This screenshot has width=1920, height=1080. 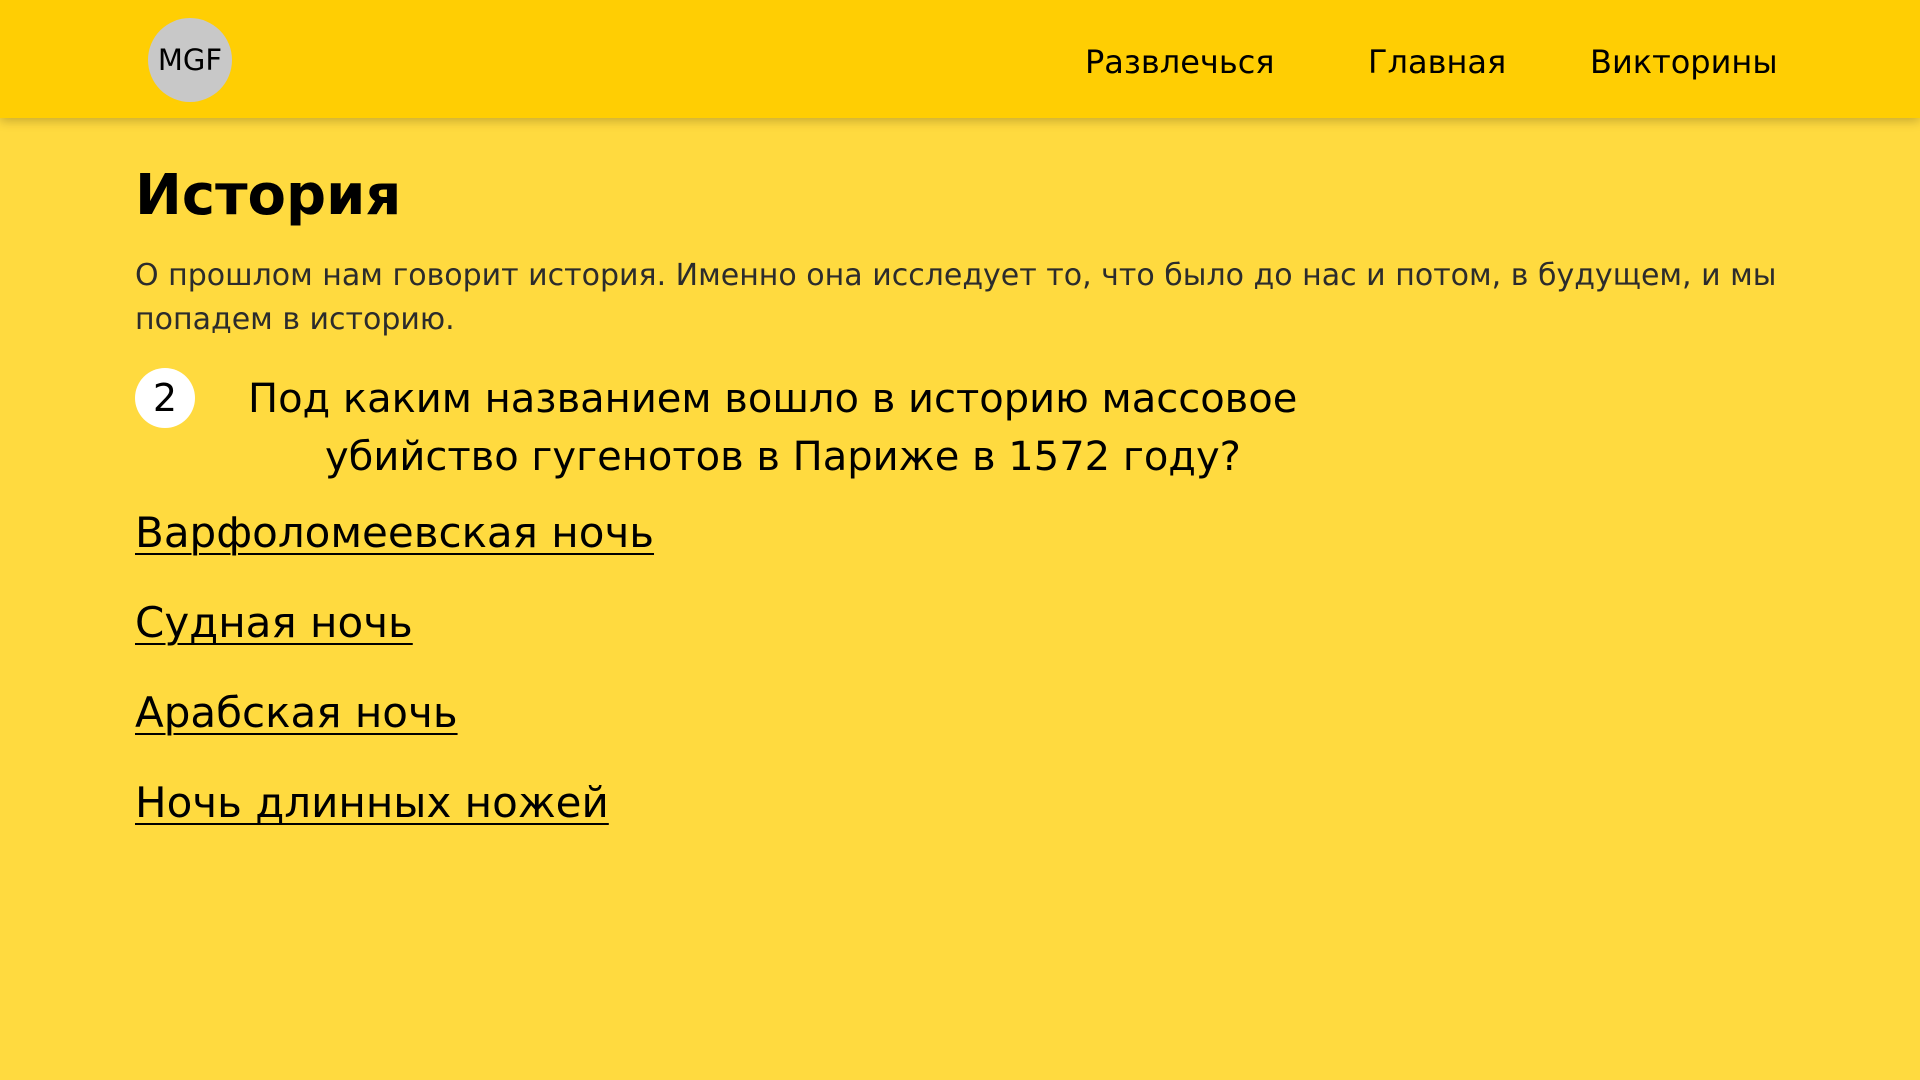 What do you see at coordinates (783, 457) in the screenshot?
I see `question-line-2: убийство гугенотов в Париже в 1572 году?` at bounding box center [783, 457].